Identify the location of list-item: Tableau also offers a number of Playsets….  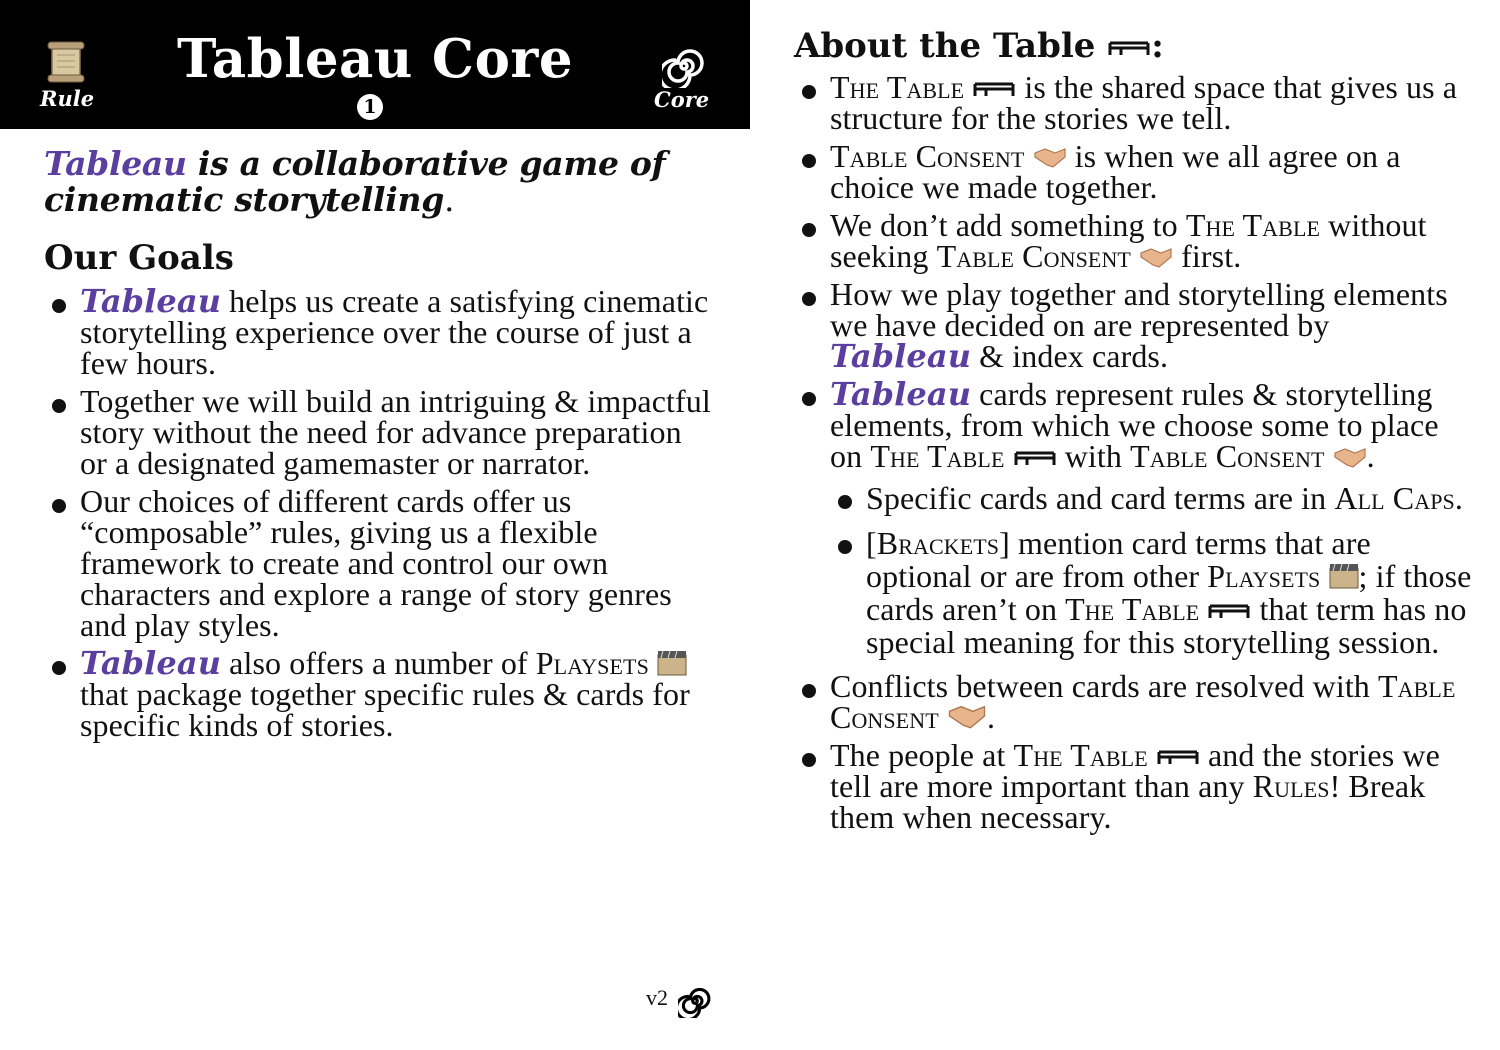
(379, 694).